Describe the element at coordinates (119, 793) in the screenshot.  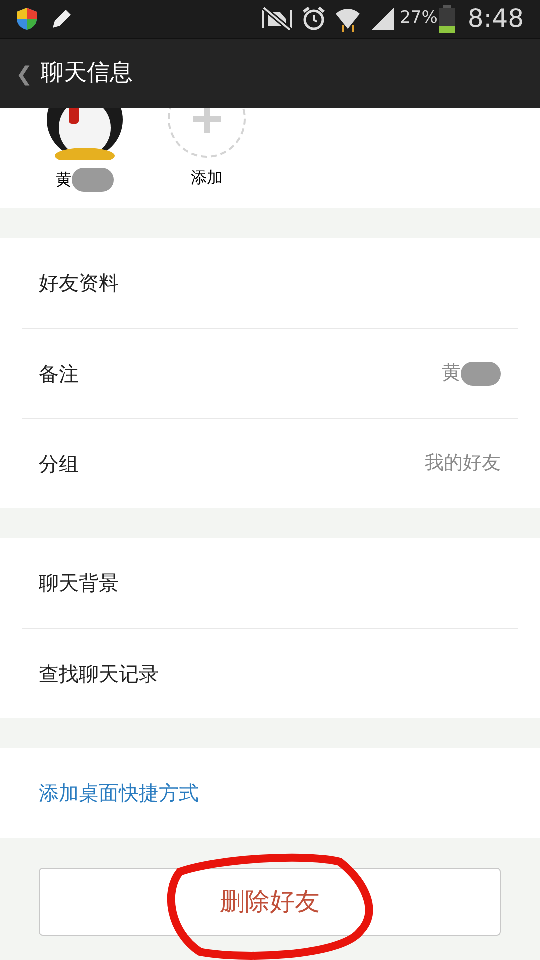
I see `shortcut-link: 添加桌面快捷方式` at that location.